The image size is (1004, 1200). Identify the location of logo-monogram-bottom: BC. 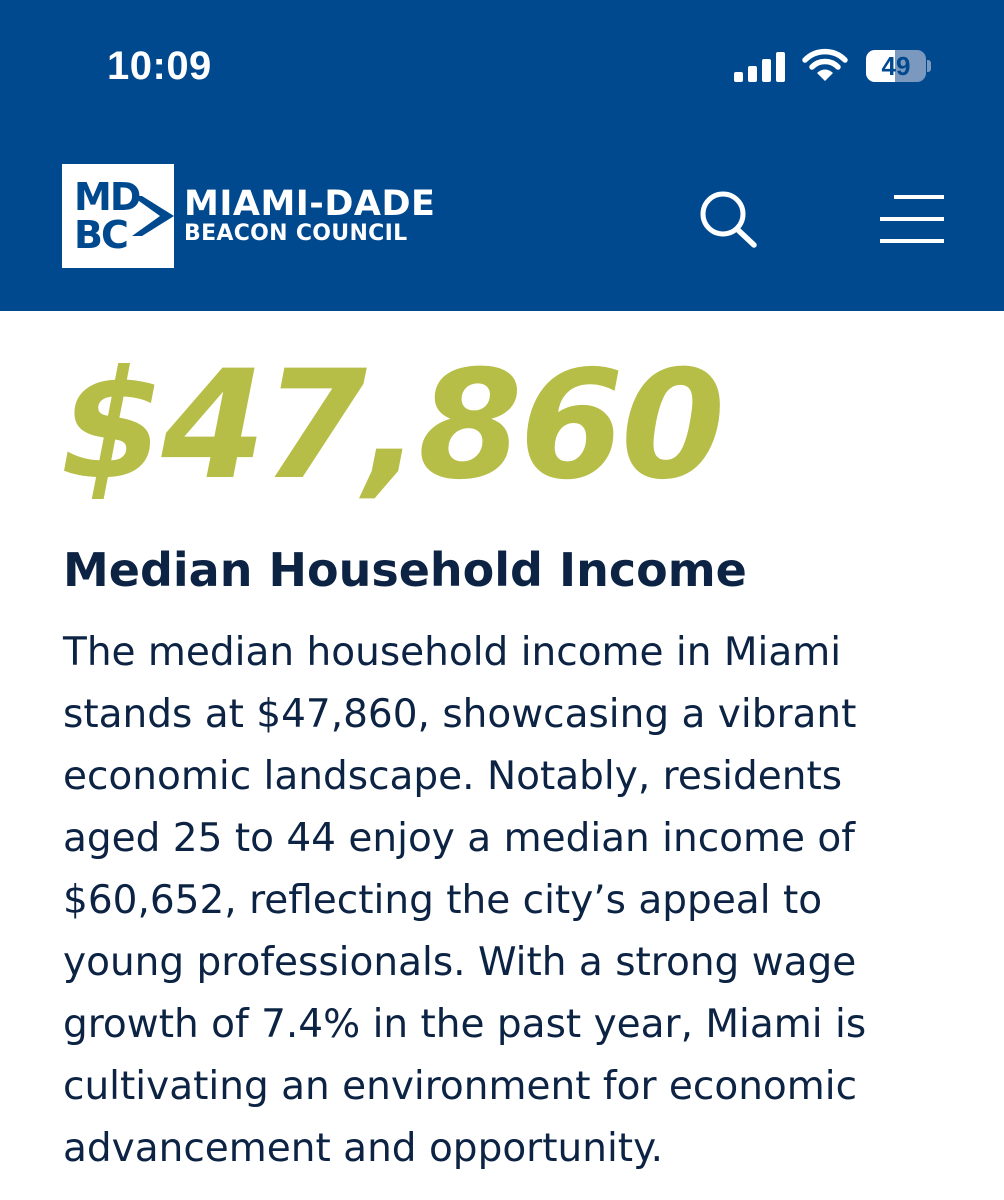
(101, 235).